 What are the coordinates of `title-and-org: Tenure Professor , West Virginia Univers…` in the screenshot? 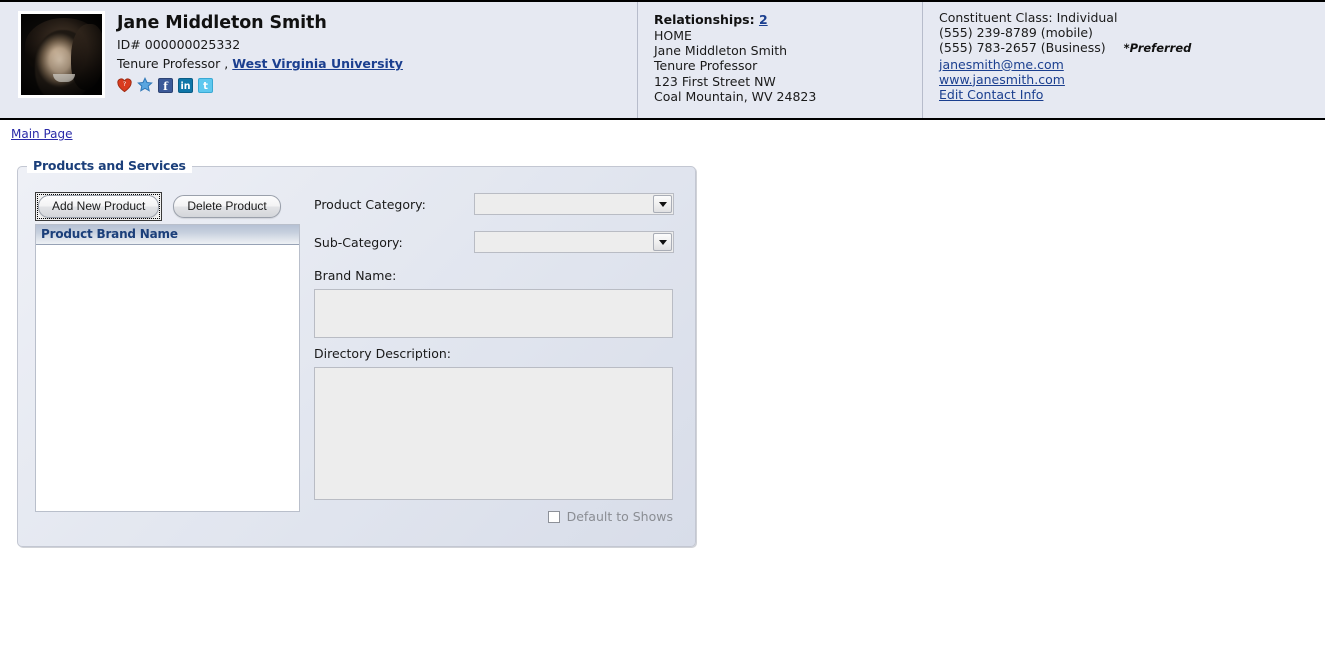 It's located at (260, 64).